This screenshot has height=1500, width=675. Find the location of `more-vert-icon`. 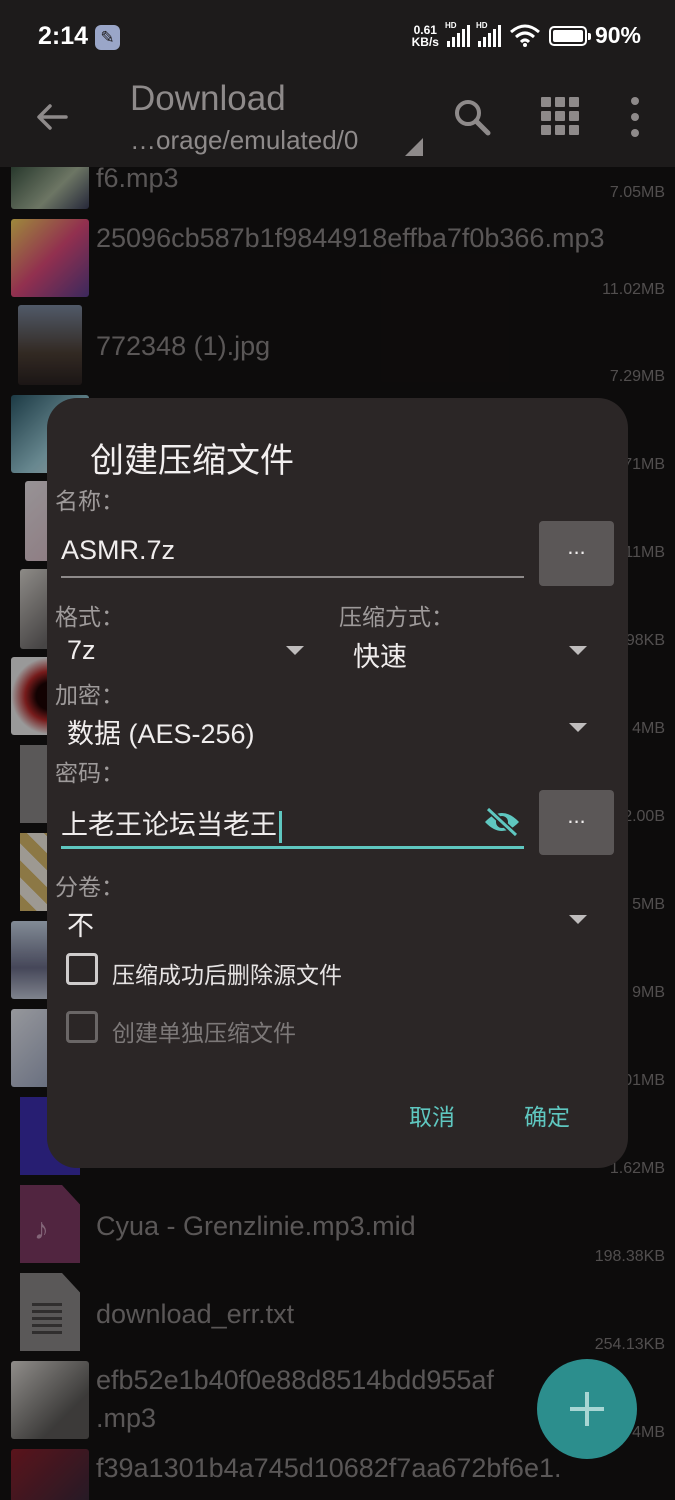

more-vert-icon is located at coordinates (635, 117).